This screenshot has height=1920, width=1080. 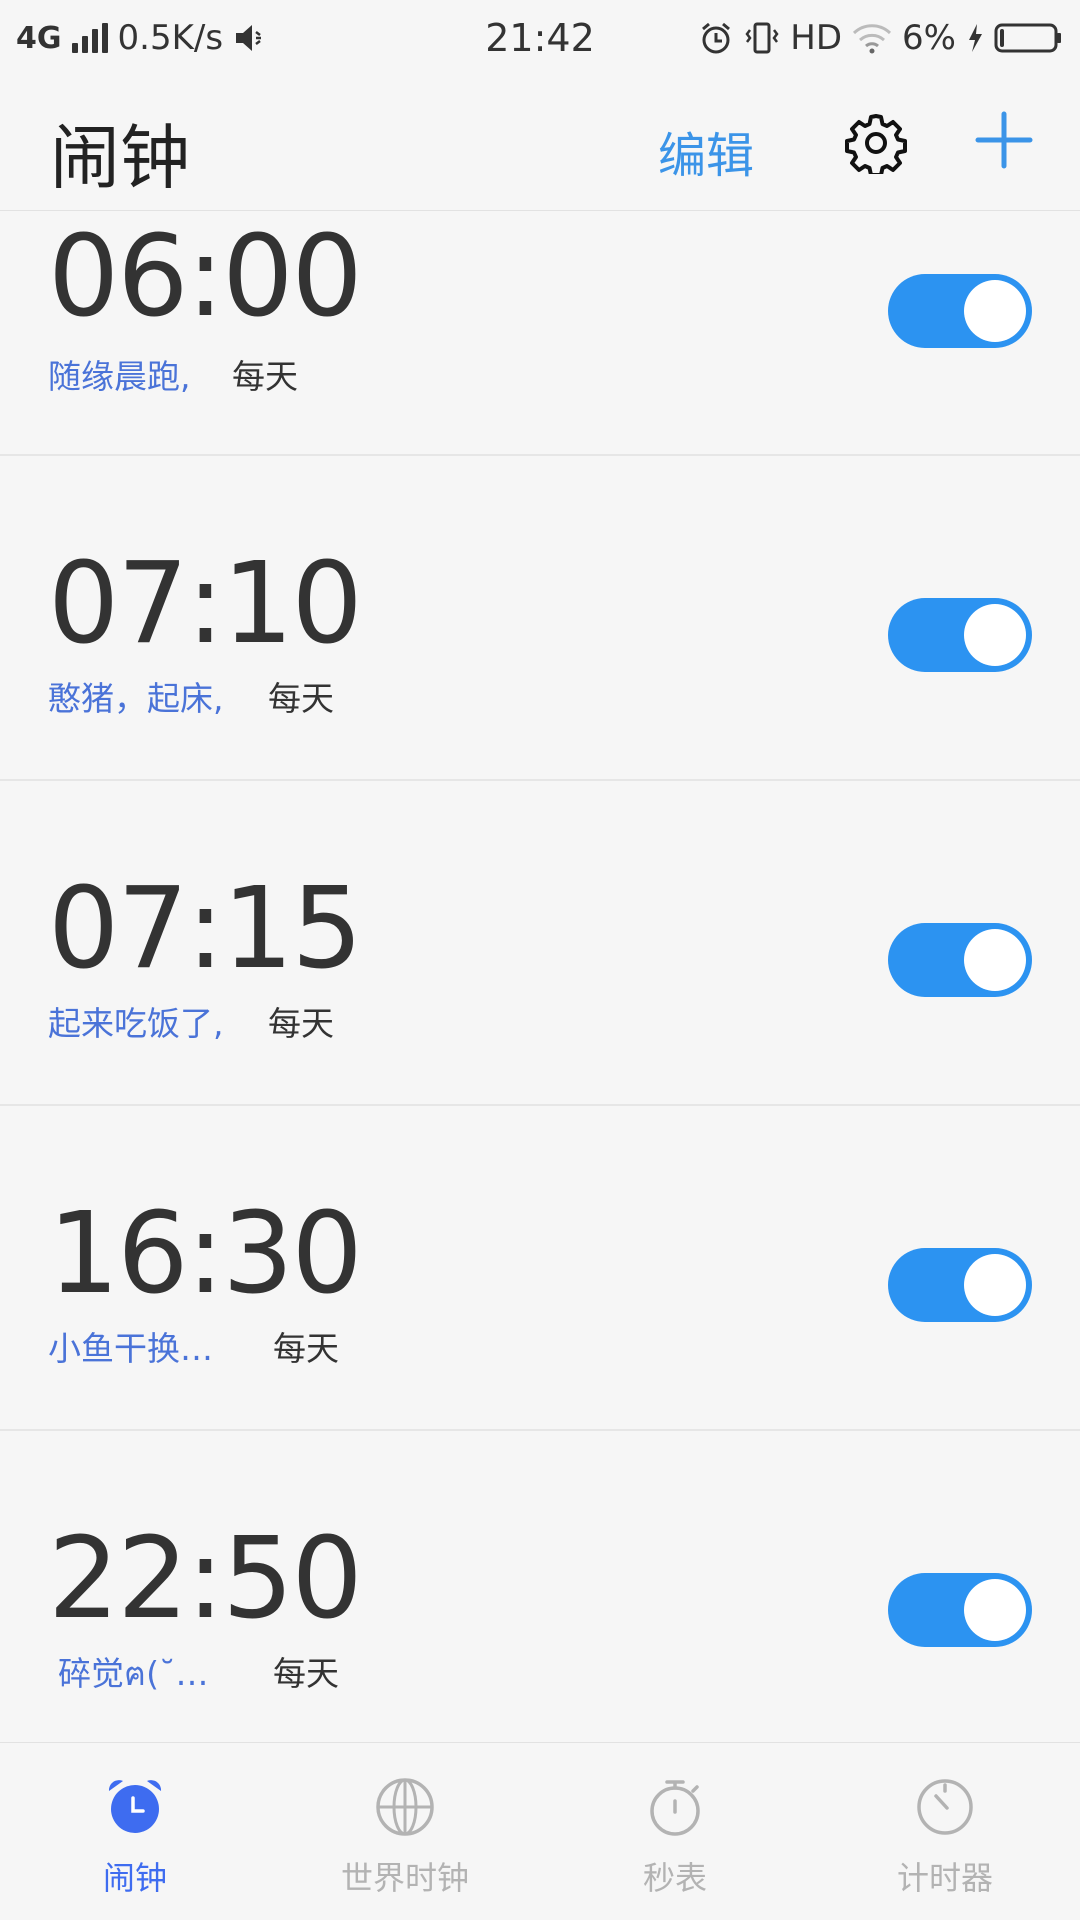 I want to click on tab-label: 秒表, so click(x=674, y=1878).